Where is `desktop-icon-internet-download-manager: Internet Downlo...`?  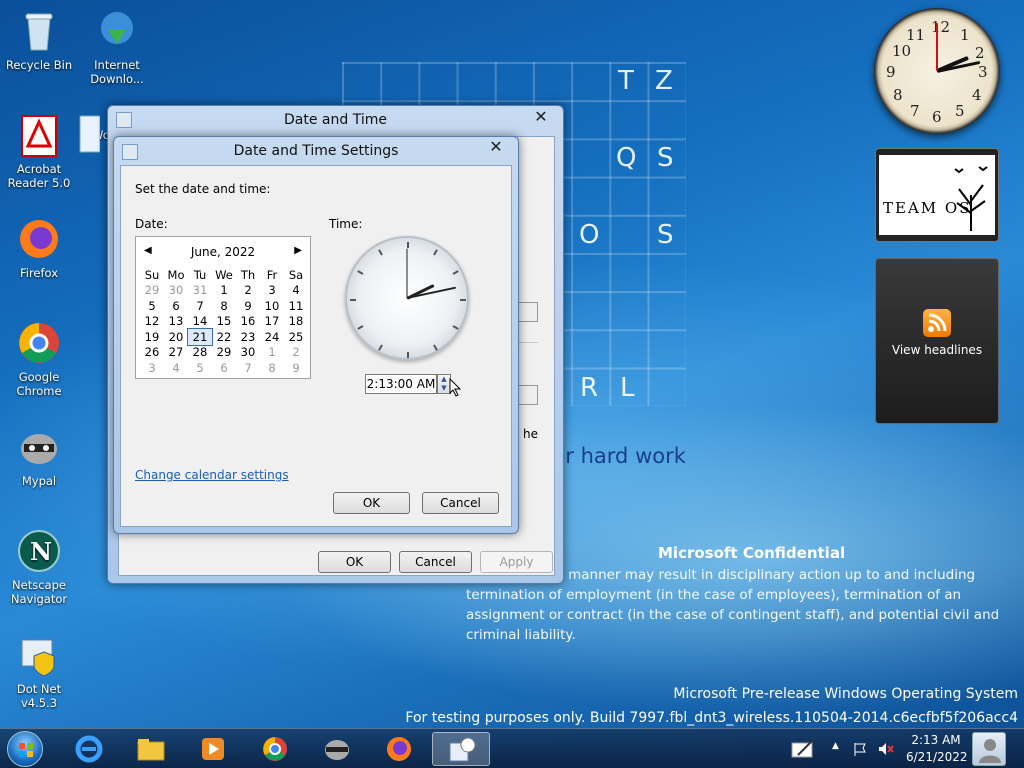
desktop-icon-internet-download-manager: Internet Downlo... is located at coordinates (117, 47).